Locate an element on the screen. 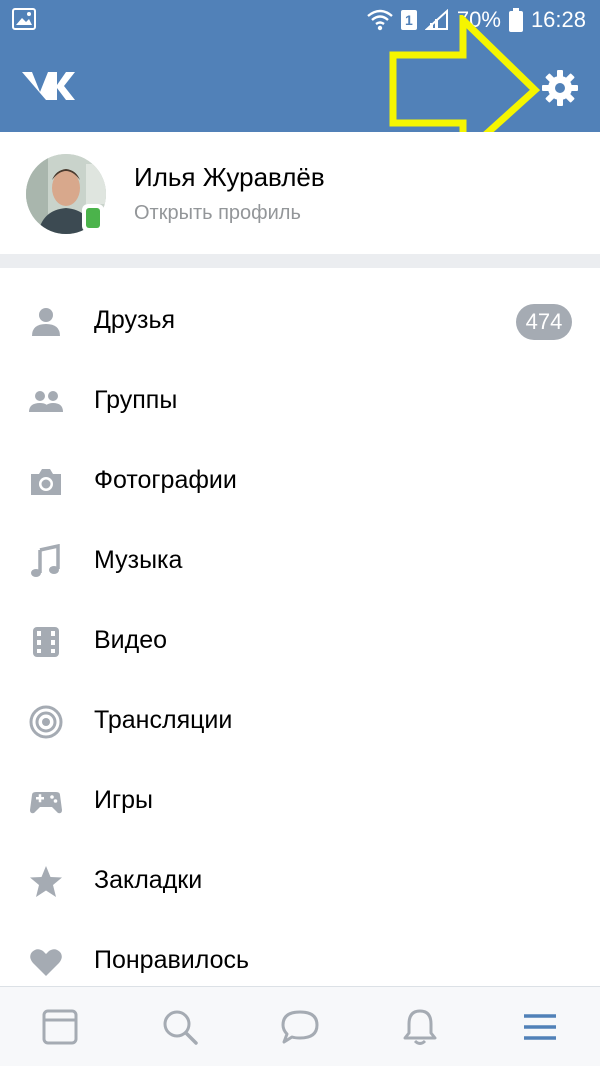 The height and width of the screenshot is (1066, 600). menu-item-photos: Фотографии is located at coordinates (300, 482).